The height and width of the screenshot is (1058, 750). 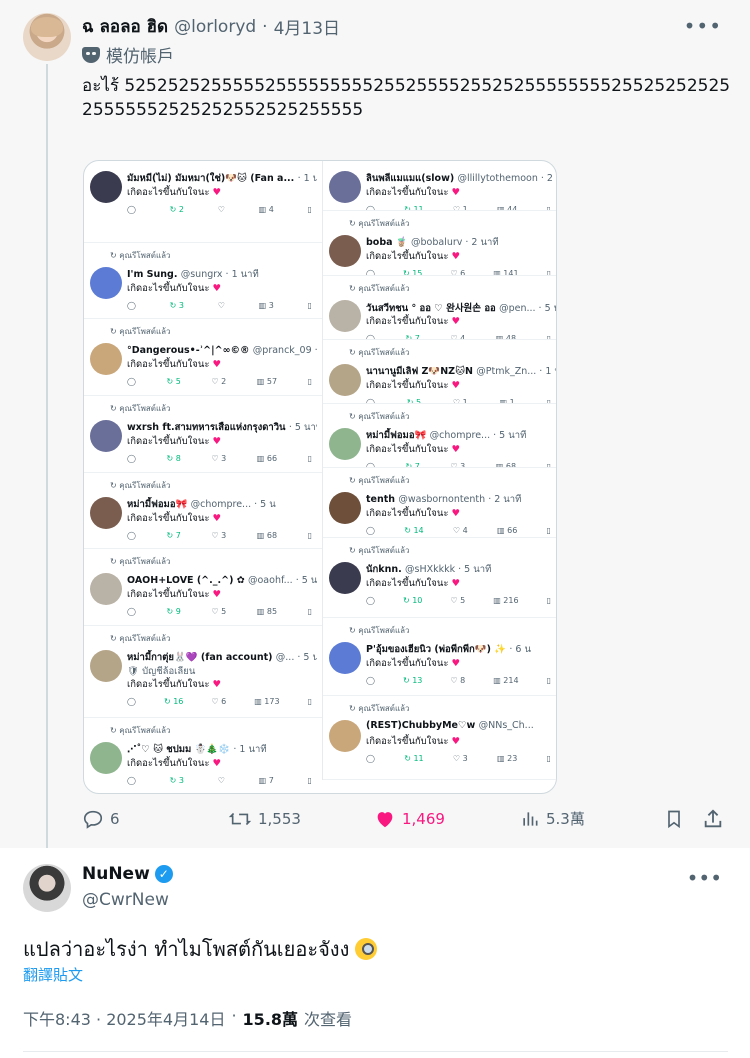 What do you see at coordinates (222, 504) in the screenshot?
I see `embedded-post-header: หม่ามี้ฟอมอ🎀 @chompre... · 5 น` at bounding box center [222, 504].